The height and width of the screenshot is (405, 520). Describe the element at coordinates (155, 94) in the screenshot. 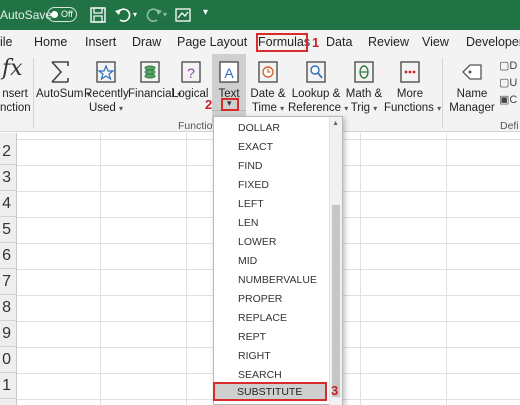

I see `financial-label: Financial ▾` at that location.